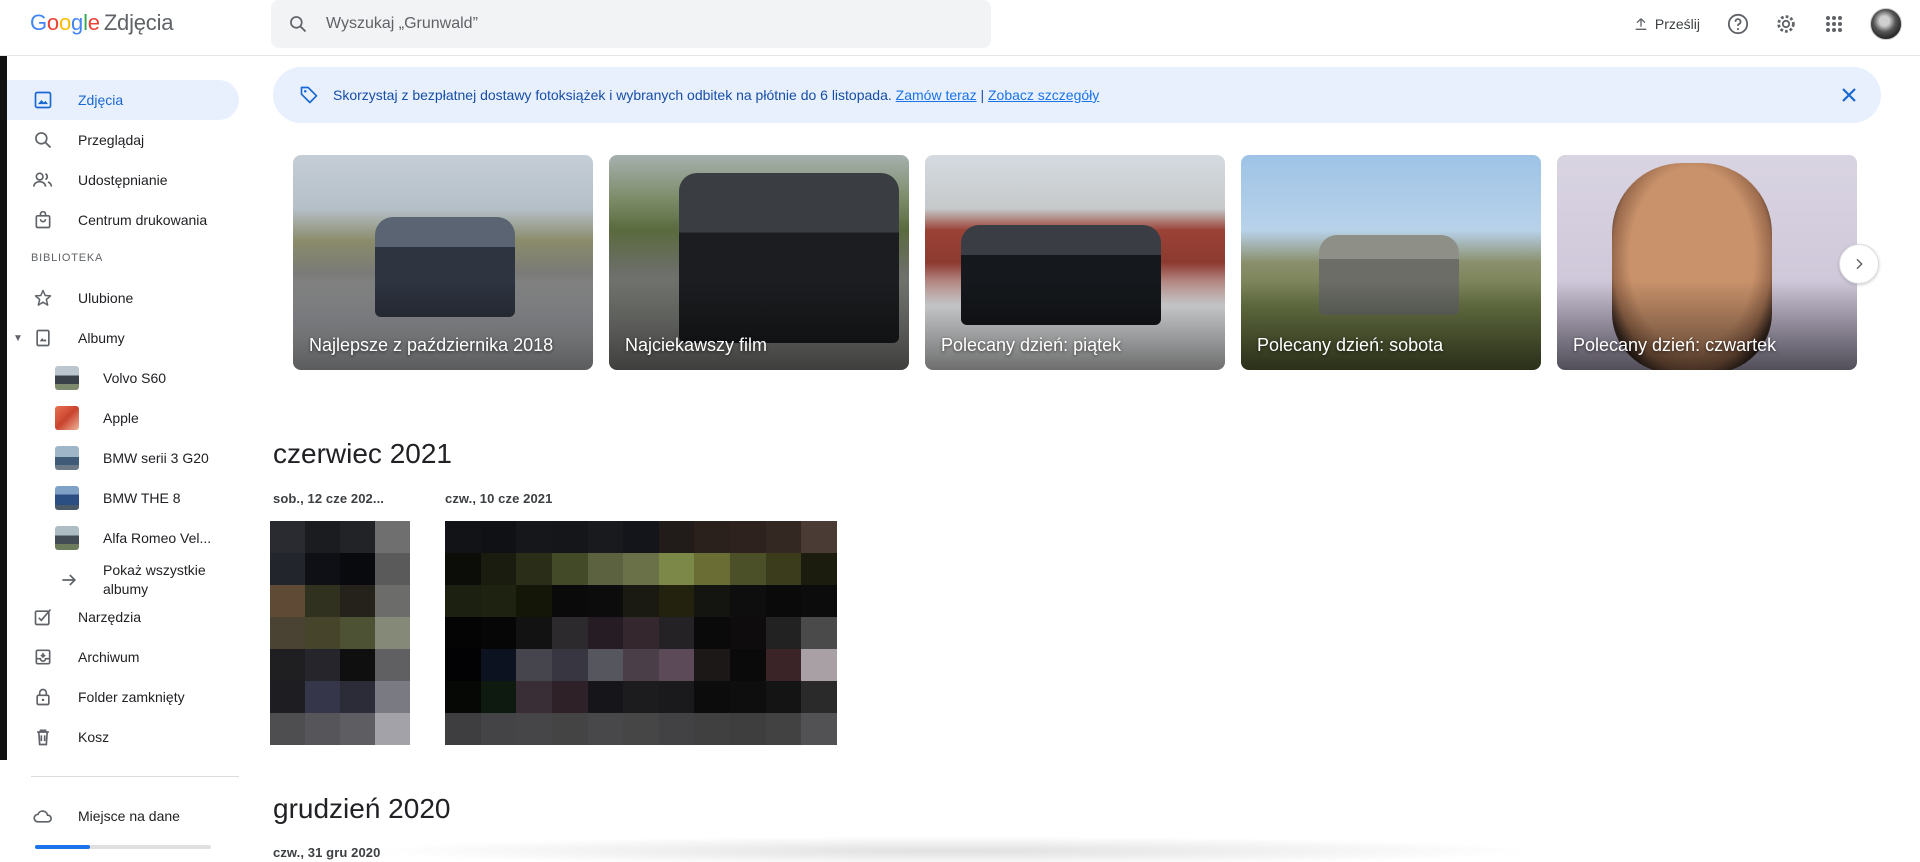  I want to click on library-section-label: BIBLIOTEKA, so click(67, 258).